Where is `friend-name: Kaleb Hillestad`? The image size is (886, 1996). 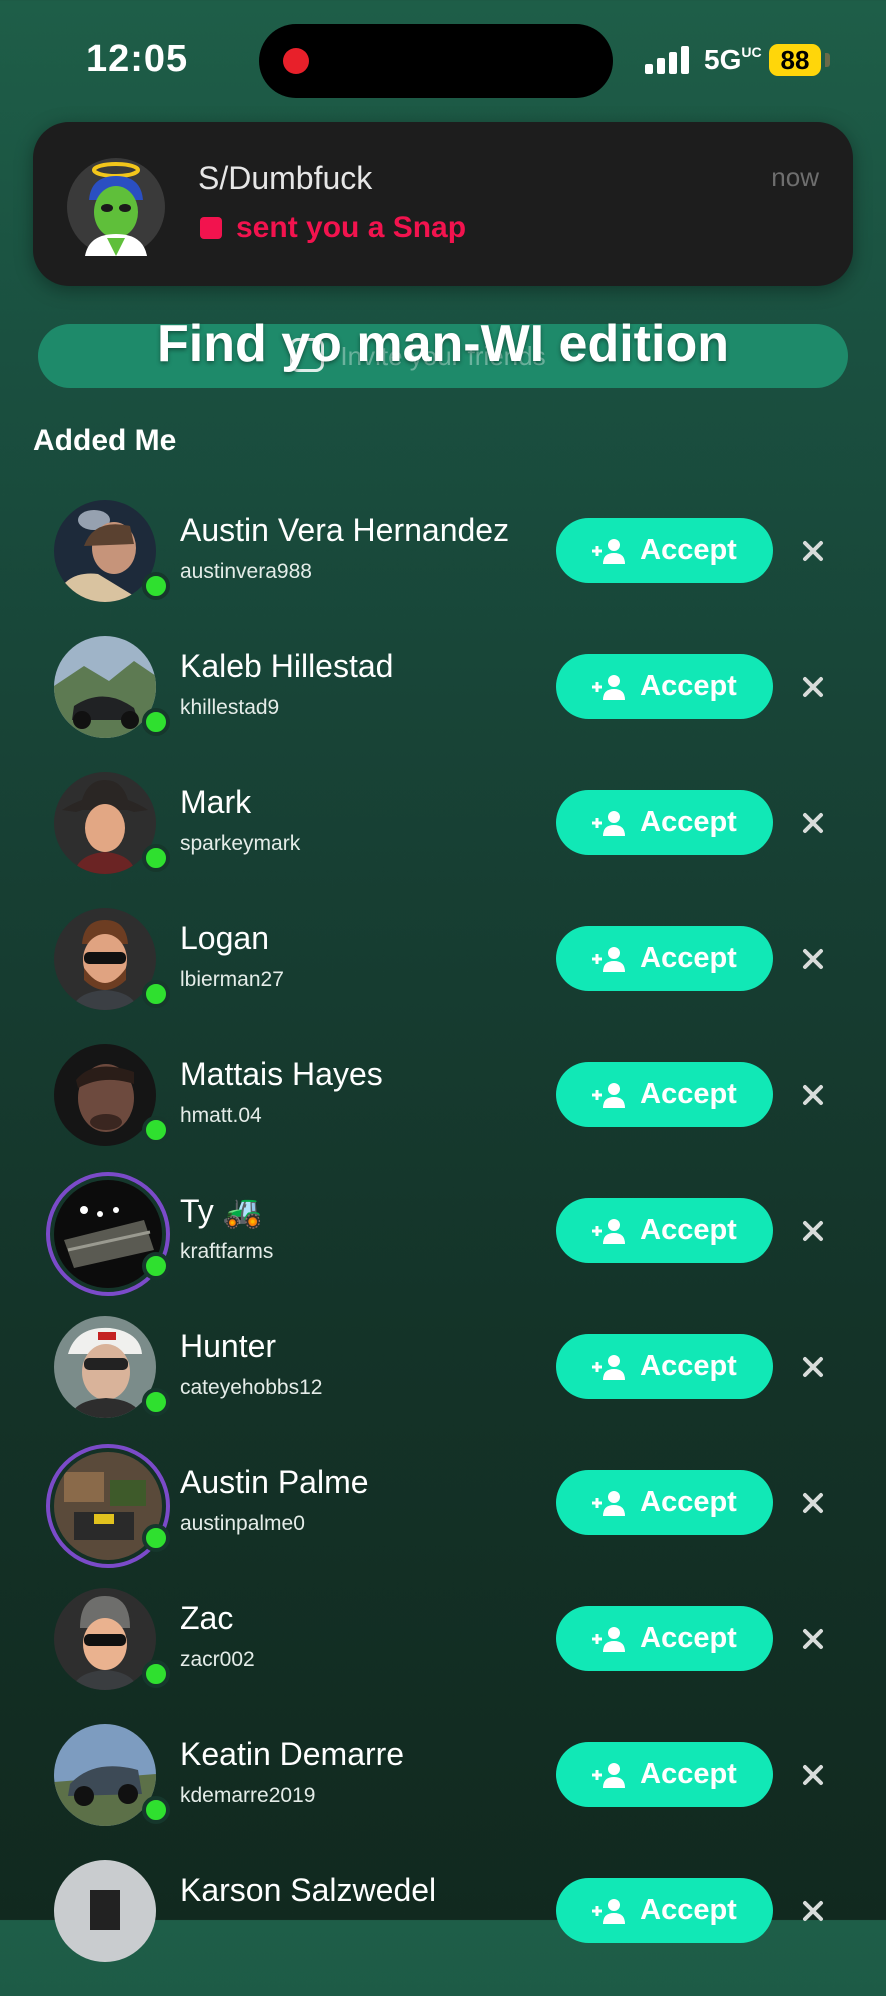
friend-name: Kaleb Hillestad is located at coordinates (287, 666).